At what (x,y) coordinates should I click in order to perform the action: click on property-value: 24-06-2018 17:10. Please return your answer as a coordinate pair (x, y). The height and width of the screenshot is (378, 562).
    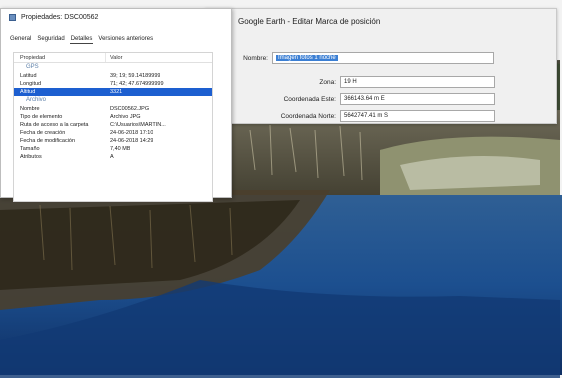
    Looking at the image, I should click on (132, 133).